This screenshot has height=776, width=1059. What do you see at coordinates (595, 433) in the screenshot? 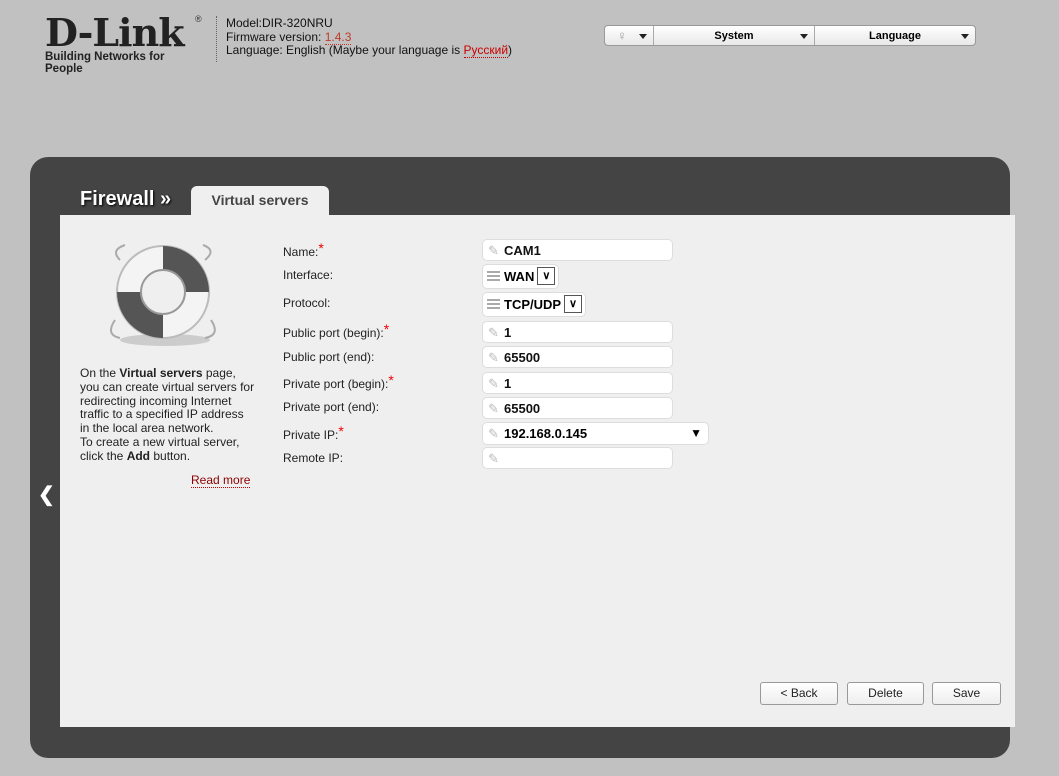
I see `private-ip-combobox: ✎ 192.168.0.145 ▼` at bounding box center [595, 433].